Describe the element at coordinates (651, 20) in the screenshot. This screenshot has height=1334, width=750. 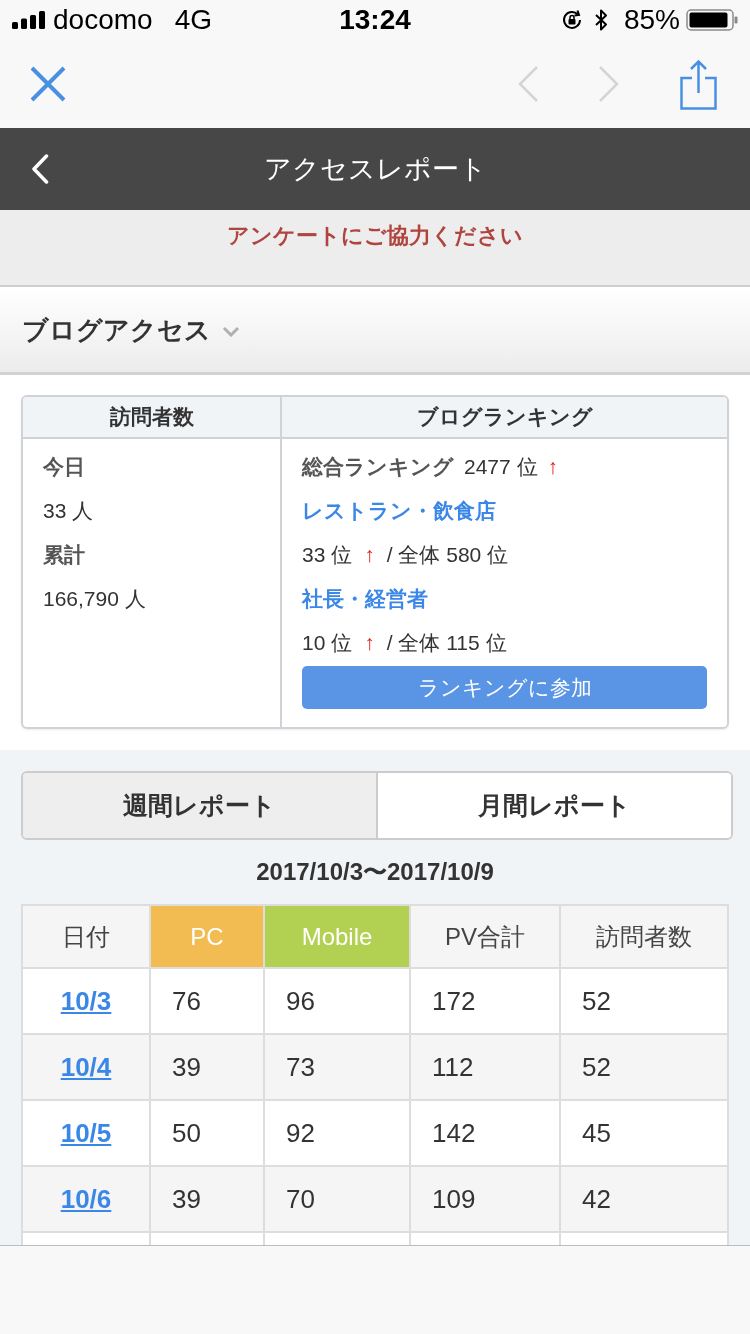
I see `battery-percent: 85%` at that location.